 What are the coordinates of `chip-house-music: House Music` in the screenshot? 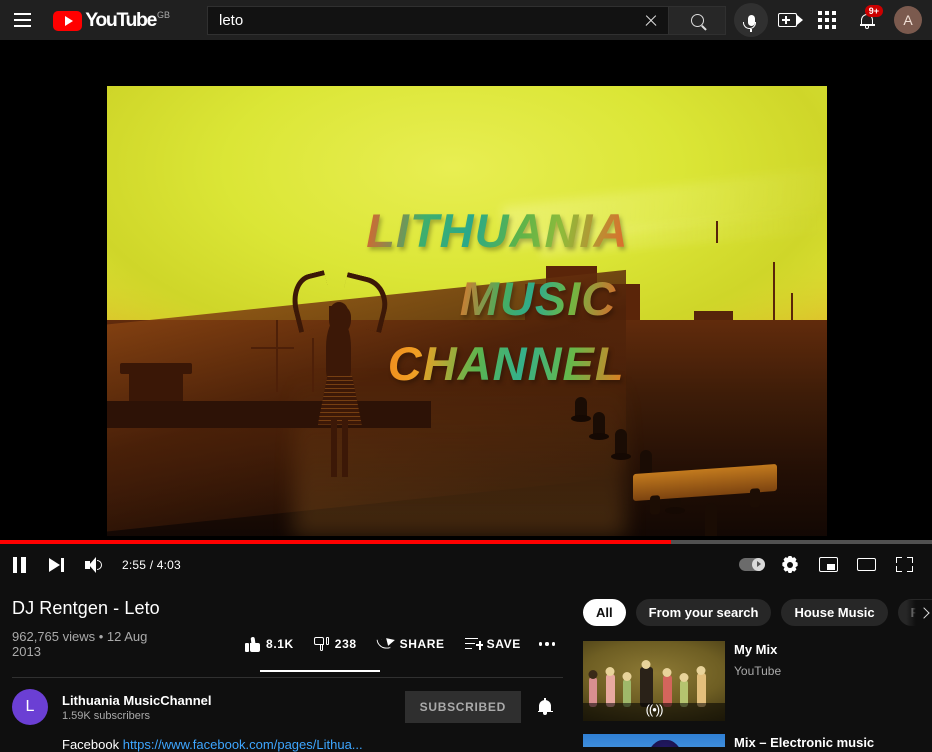 It's located at (834, 612).